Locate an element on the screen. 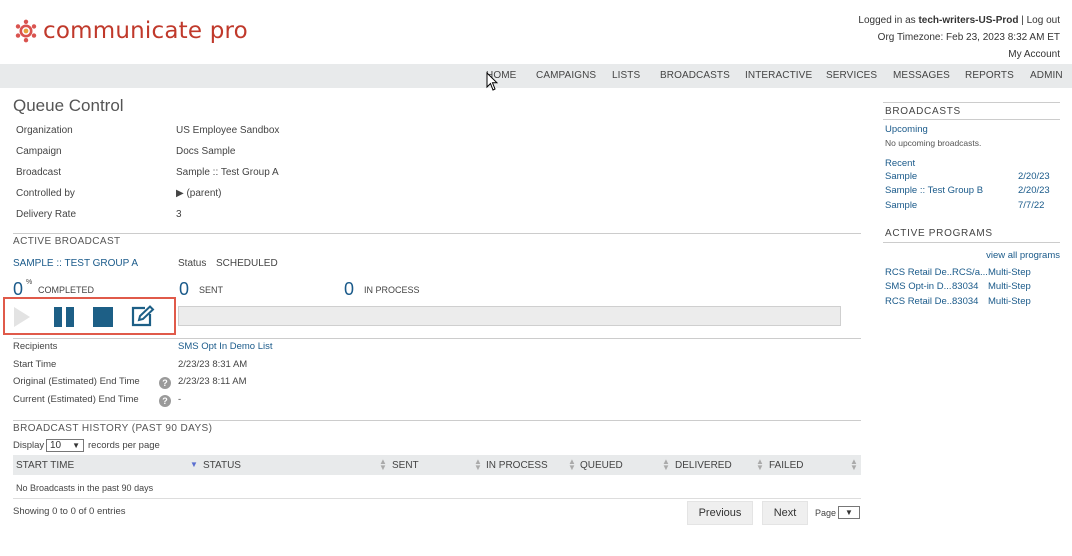 Image resolution: width=1072 pixels, height=556 pixels. edit-icon is located at coordinates (143, 316).